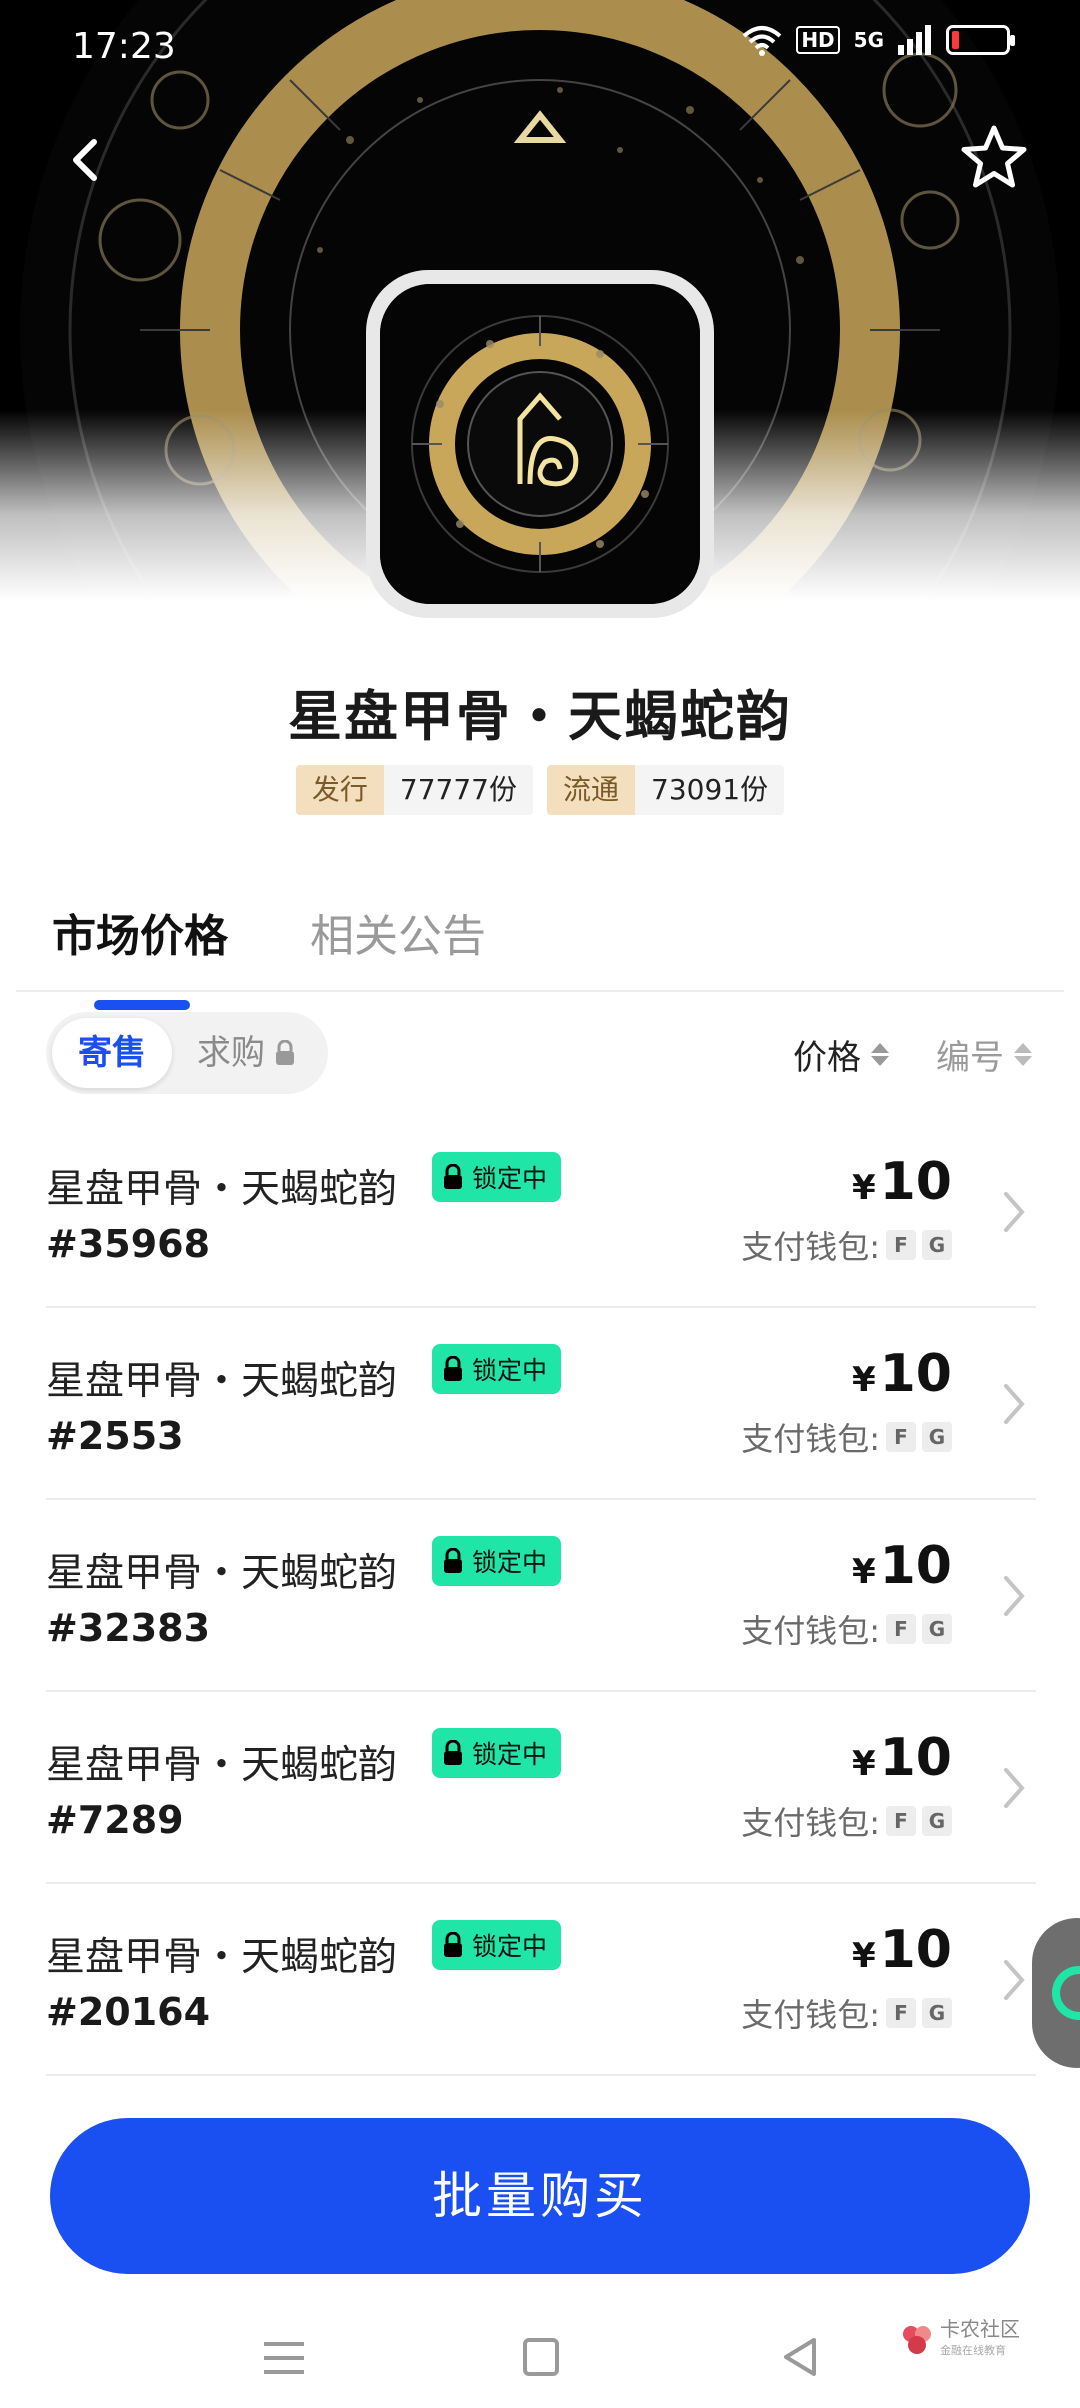 The image size is (1080, 2408). I want to click on tab-divider, so click(540, 991).